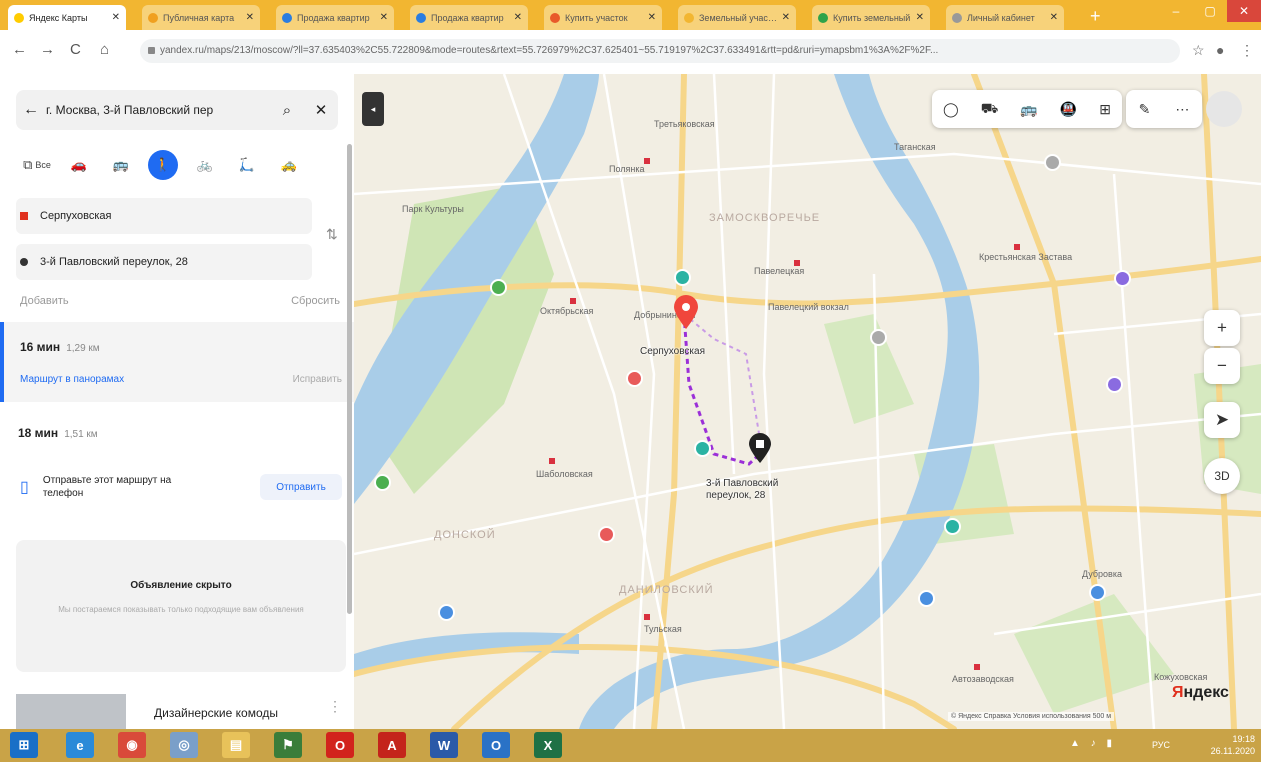 The image size is (1261, 762). What do you see at coordinates (31, 110) in the screenshot?
I see `back-arrow-icon: ←` at bounding box center [31, 110].